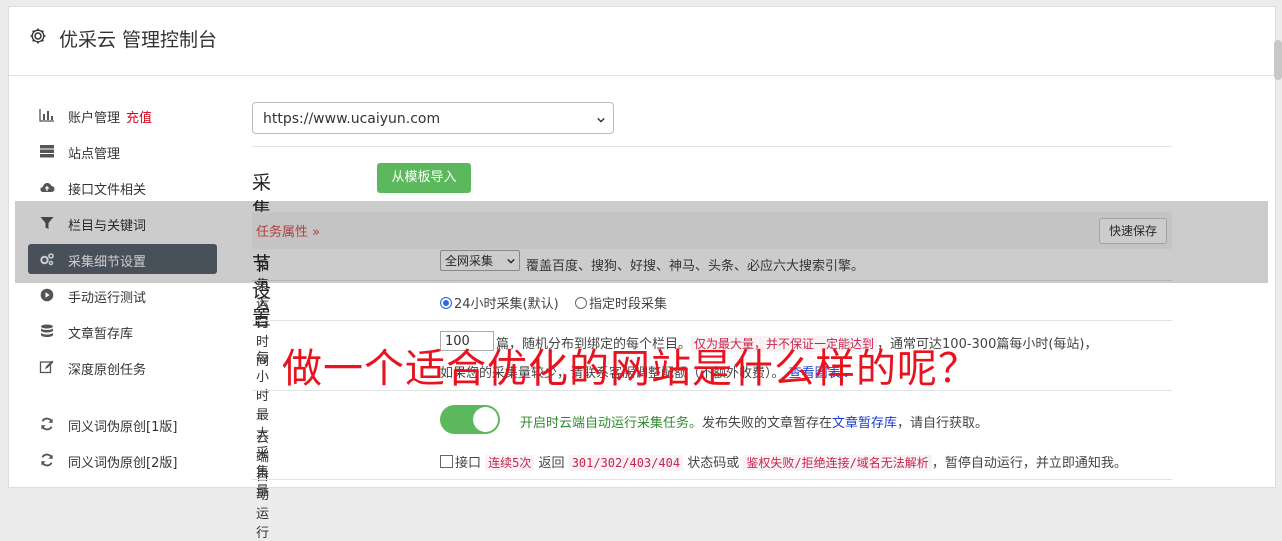 The height and width of the screenshot is (541, 1282). What do you see at coordinates (352, 119) in the screenshot?
I see `site-select-value: https://www.ucaiyun.com` at bounding box center [352, 119].